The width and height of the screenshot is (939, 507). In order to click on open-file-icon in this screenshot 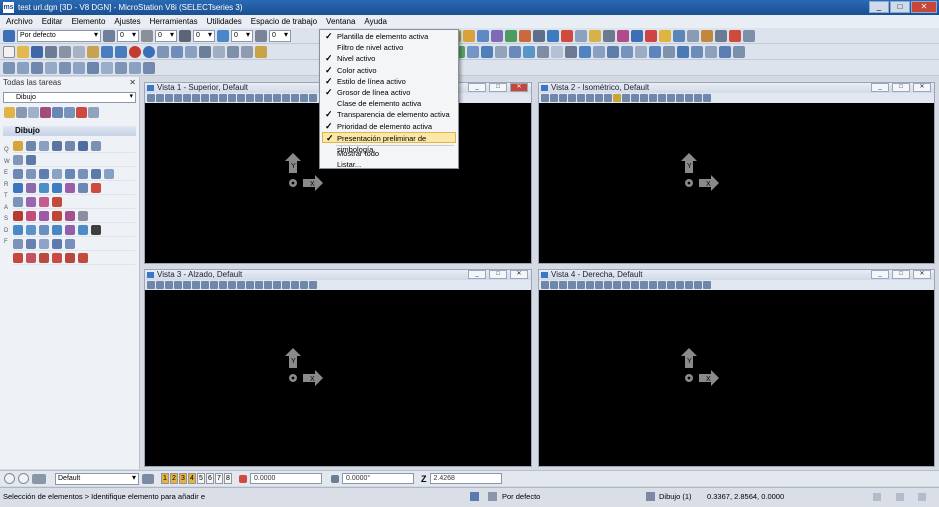, I will do `click(23, 51)`.